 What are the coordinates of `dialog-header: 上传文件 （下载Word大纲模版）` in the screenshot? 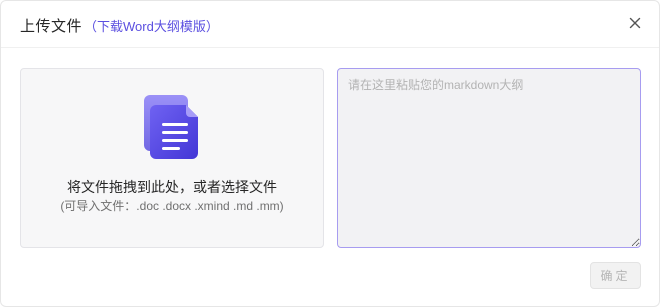 It's located at (330, 24).